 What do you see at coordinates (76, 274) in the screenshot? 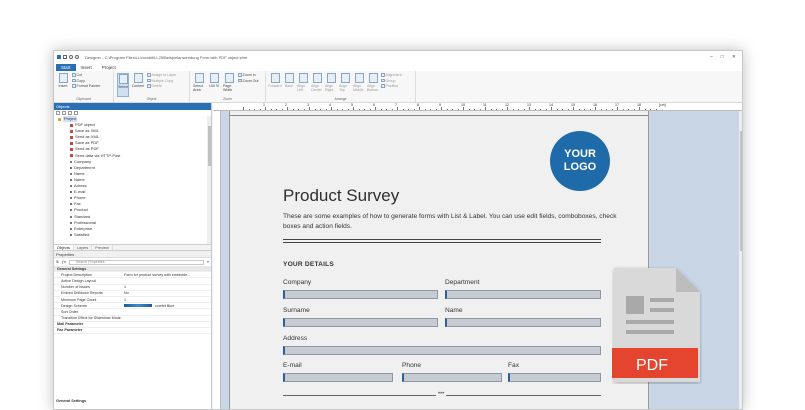
I see `property-name: Project Description` at bounding box center [76, 274].